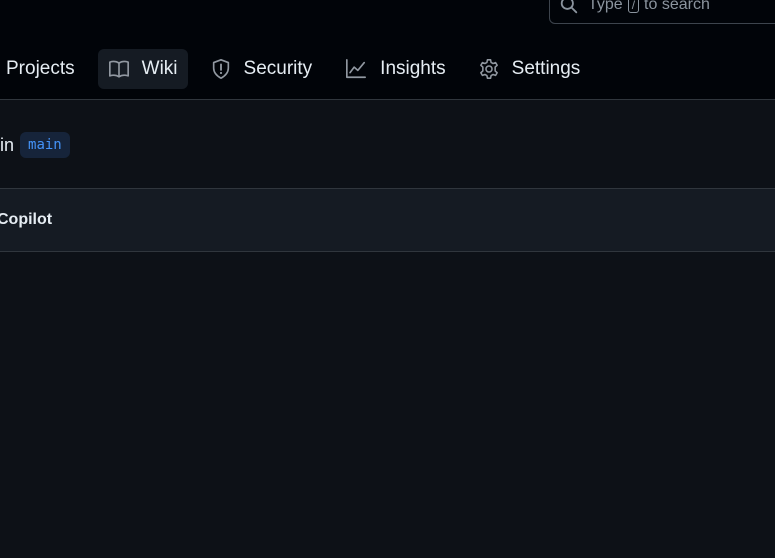  I want to click on tab-projects-label: Projects, so click(40, 68).